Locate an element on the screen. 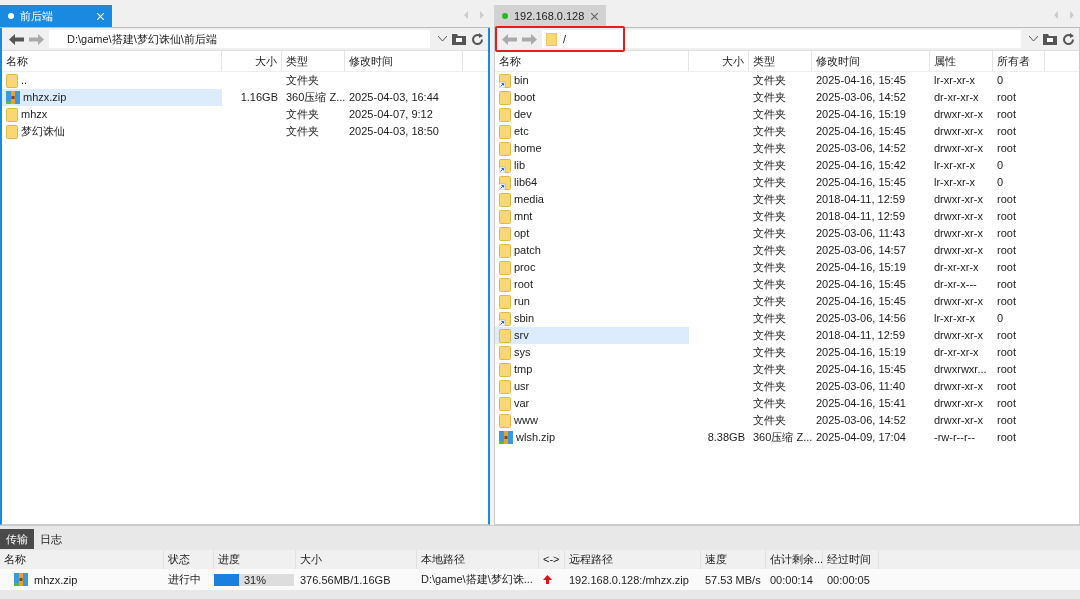 The width and height of the screenshot is (1080, 599). file-name-cell: patch is located at coordinates (592, 250).